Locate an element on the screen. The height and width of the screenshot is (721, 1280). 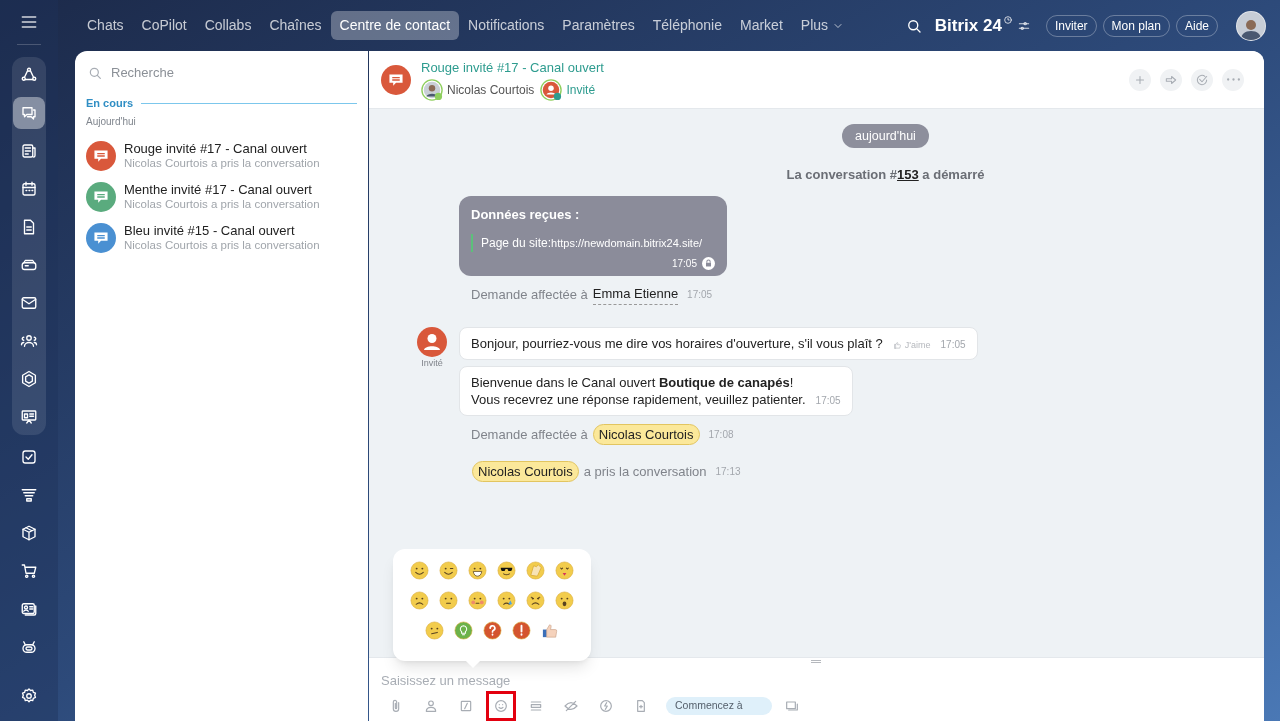
newspaper-icon is located at coordinates (29, 151).